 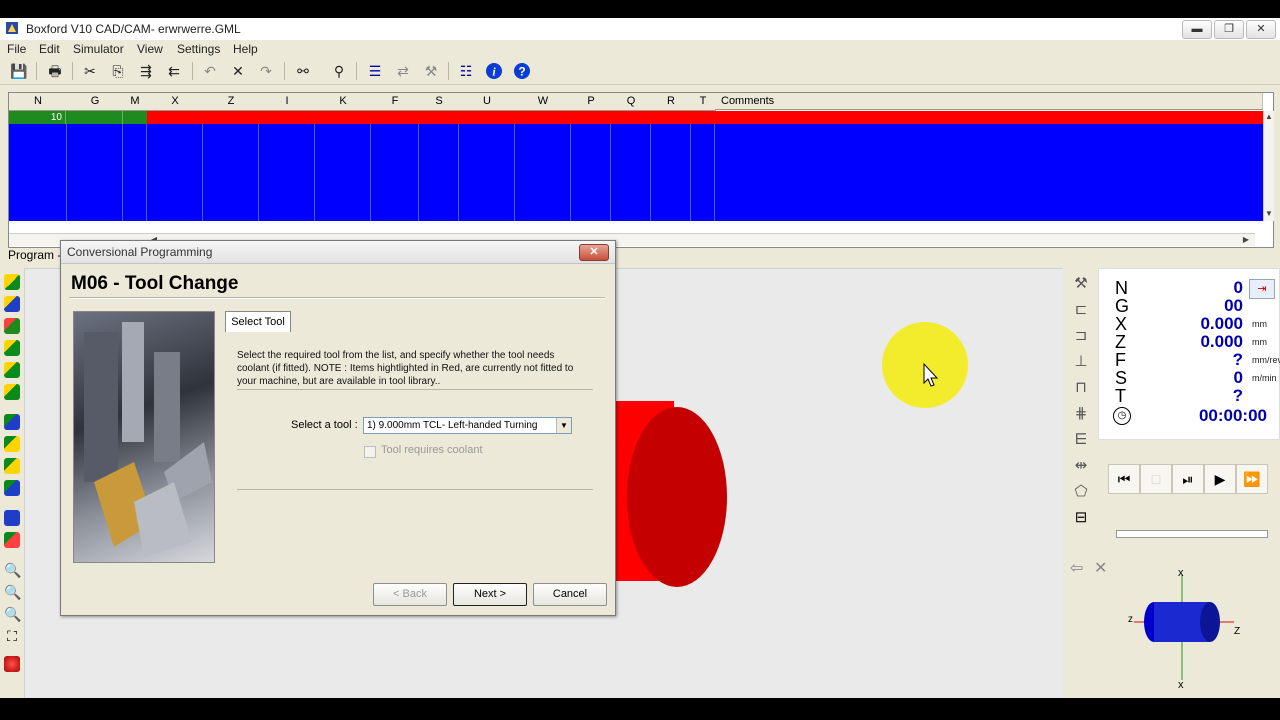 I want to click on close-window-button: ✕, so click(x=1261, y=29).